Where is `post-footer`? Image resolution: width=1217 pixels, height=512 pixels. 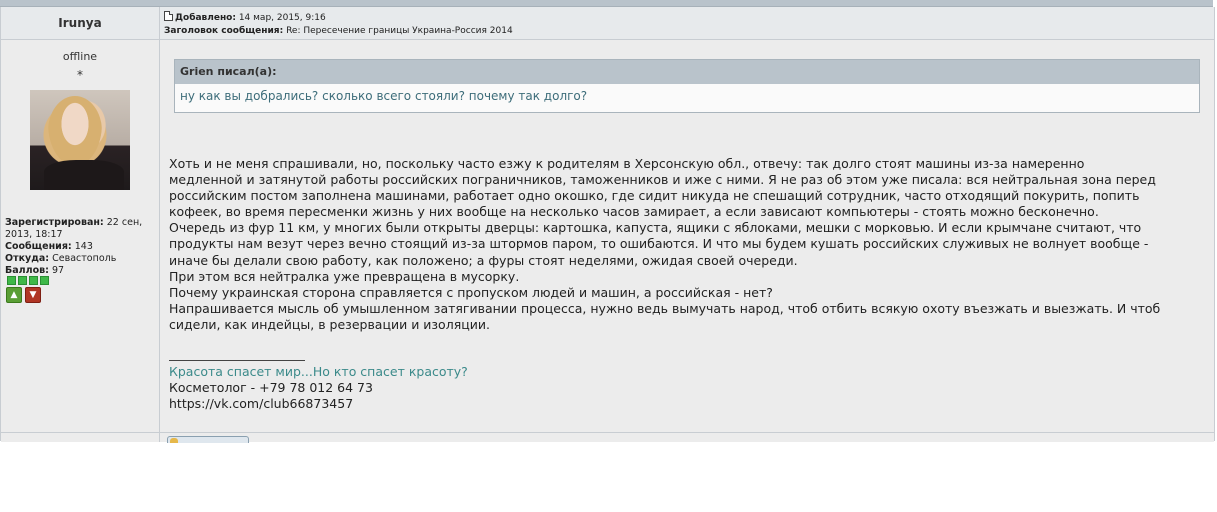
post-footer is located at coordinates (607, 437).